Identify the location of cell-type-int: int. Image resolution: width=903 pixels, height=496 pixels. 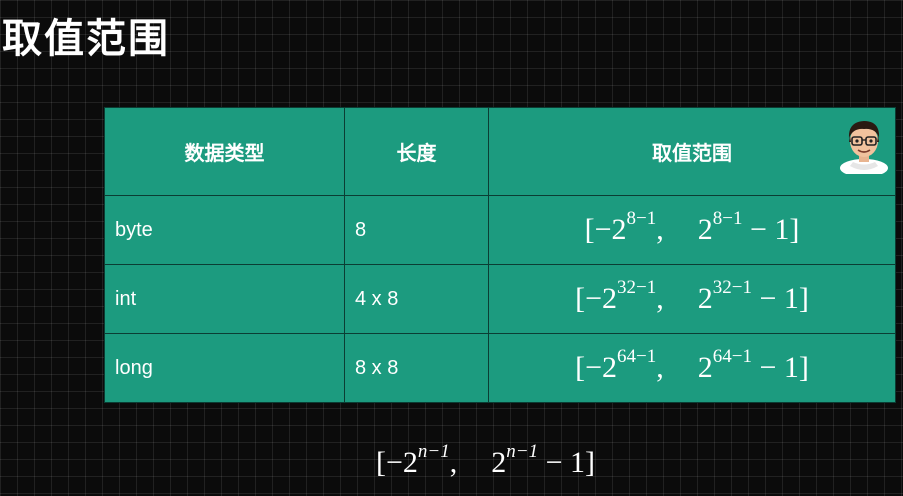
(224, 299).